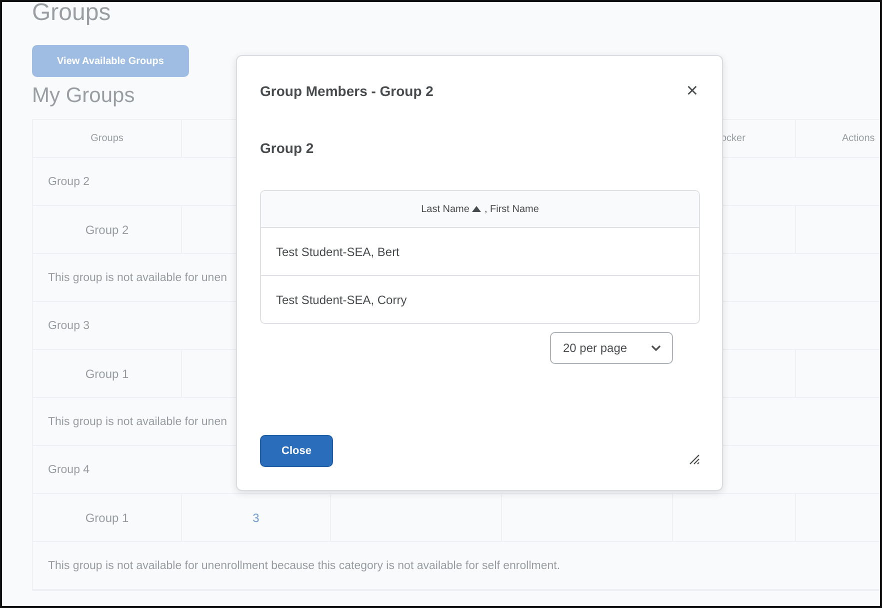  I want to click on chevron-down-icon, so click(656, 348).